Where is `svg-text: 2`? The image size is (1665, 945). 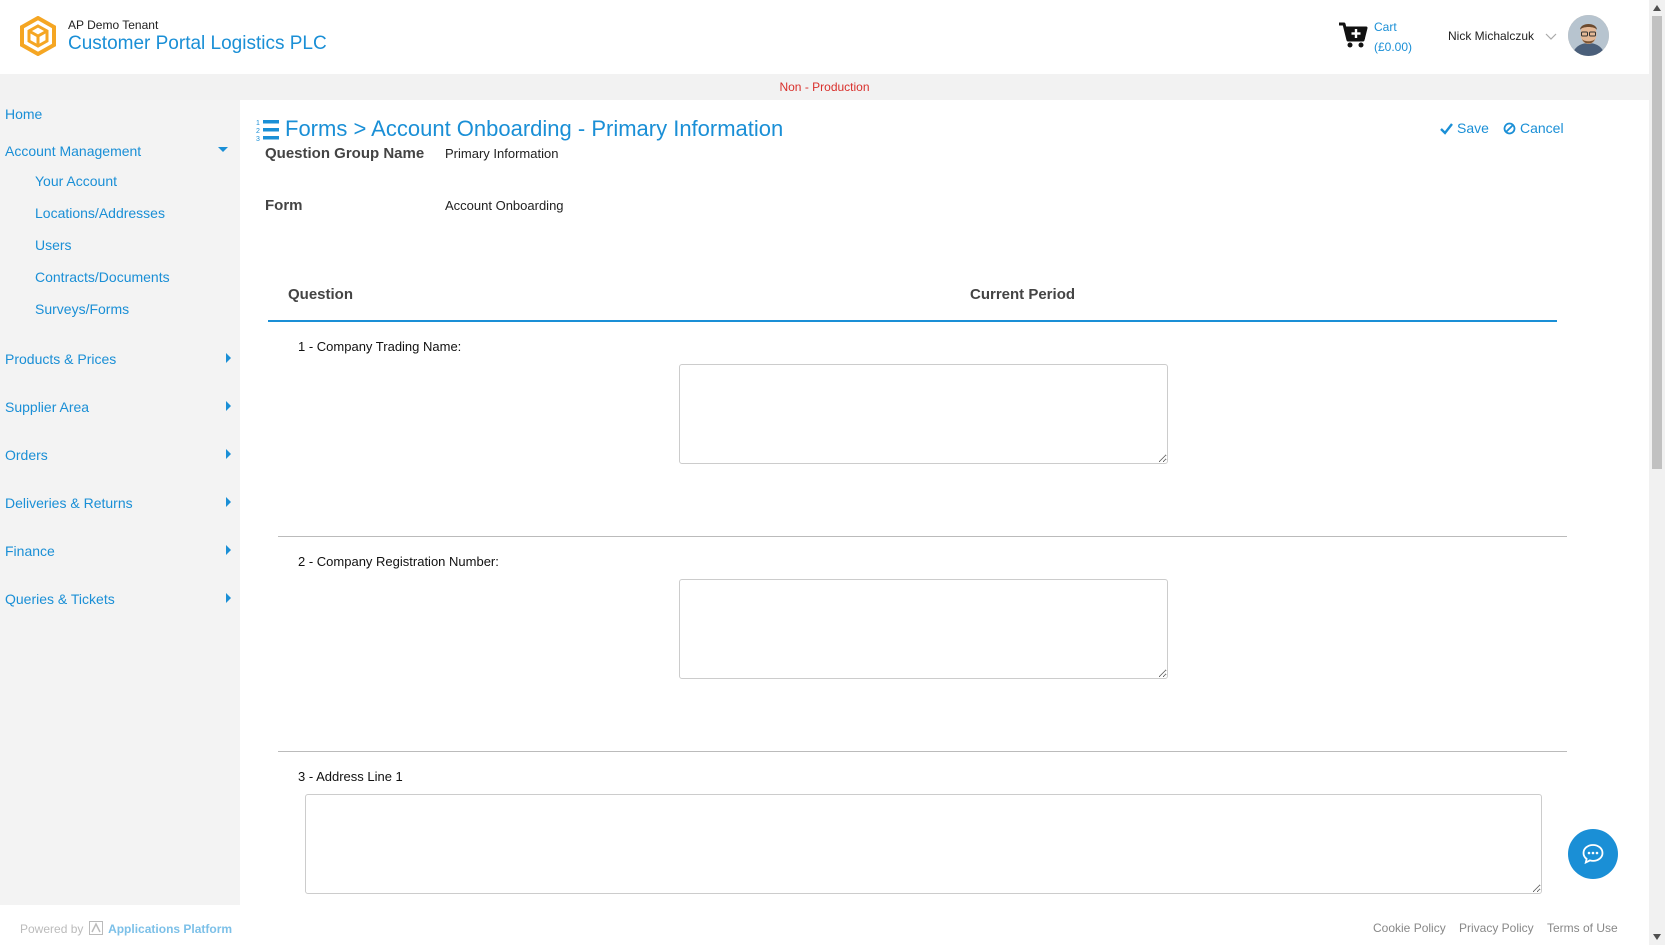 svg-text: 2 is located at coordinates (258, 131).